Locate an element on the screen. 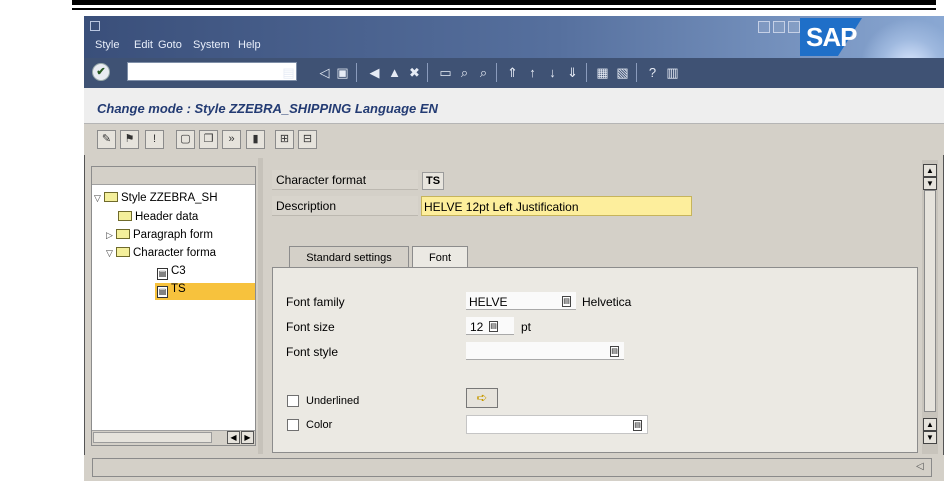 The width and height of the screenshot is (944, 489). color-label: Color is located at coordinates (319, 425).